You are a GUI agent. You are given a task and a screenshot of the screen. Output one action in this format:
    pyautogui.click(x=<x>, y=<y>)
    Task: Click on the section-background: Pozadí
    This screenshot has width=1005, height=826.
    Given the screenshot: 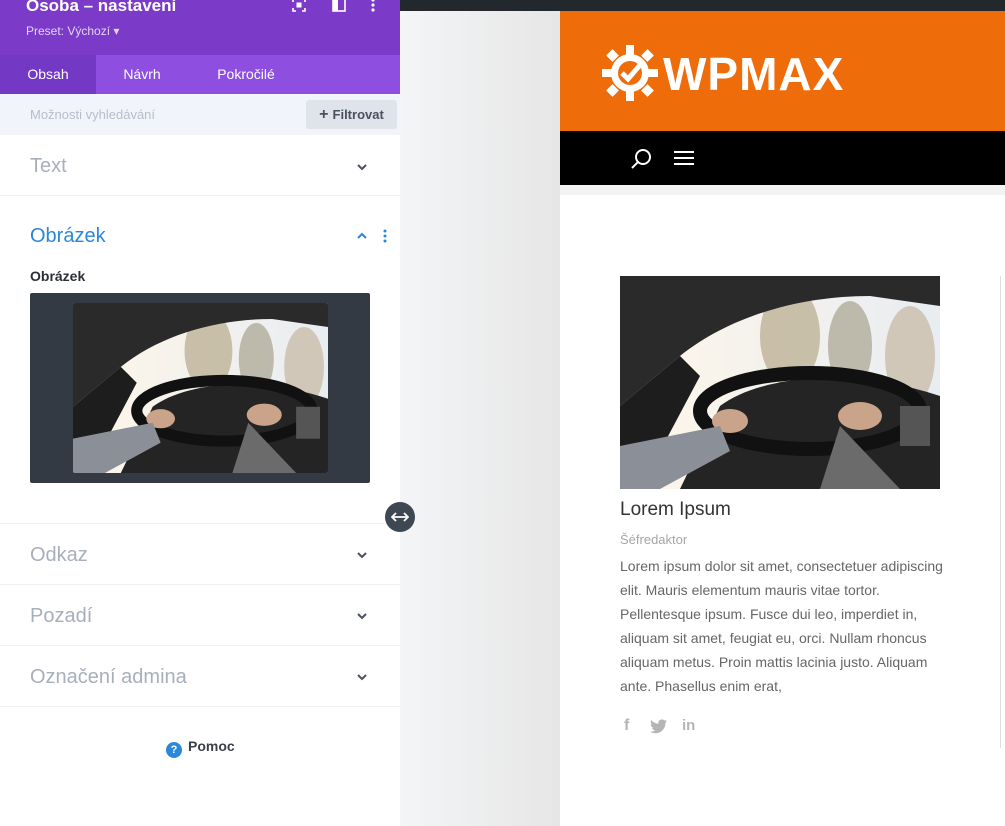 What is the action you would take?
    pyautogui.click(x=200, y=615)
    